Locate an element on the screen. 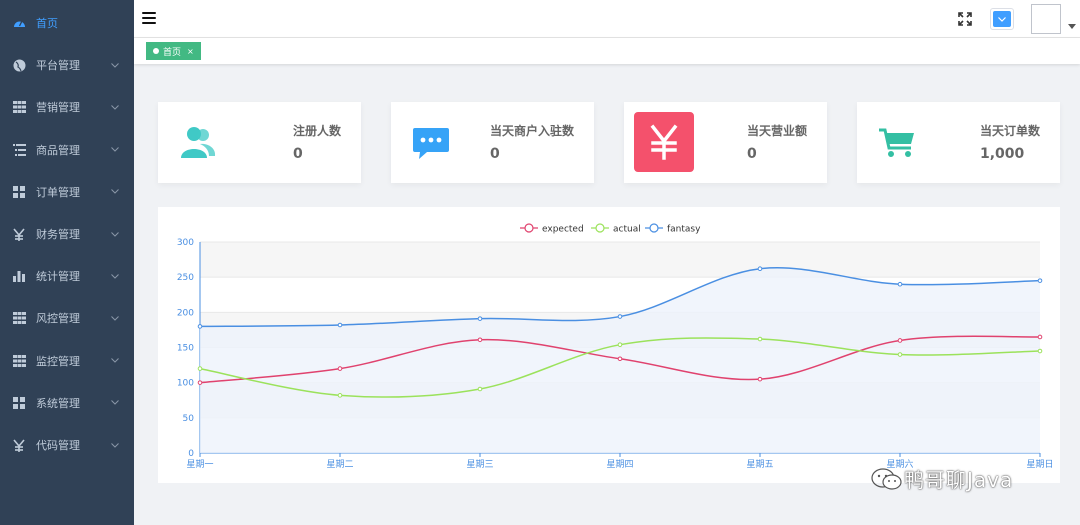 The image size is (1080, 525). caret-down-icon is located at coordinates (1072, 27).